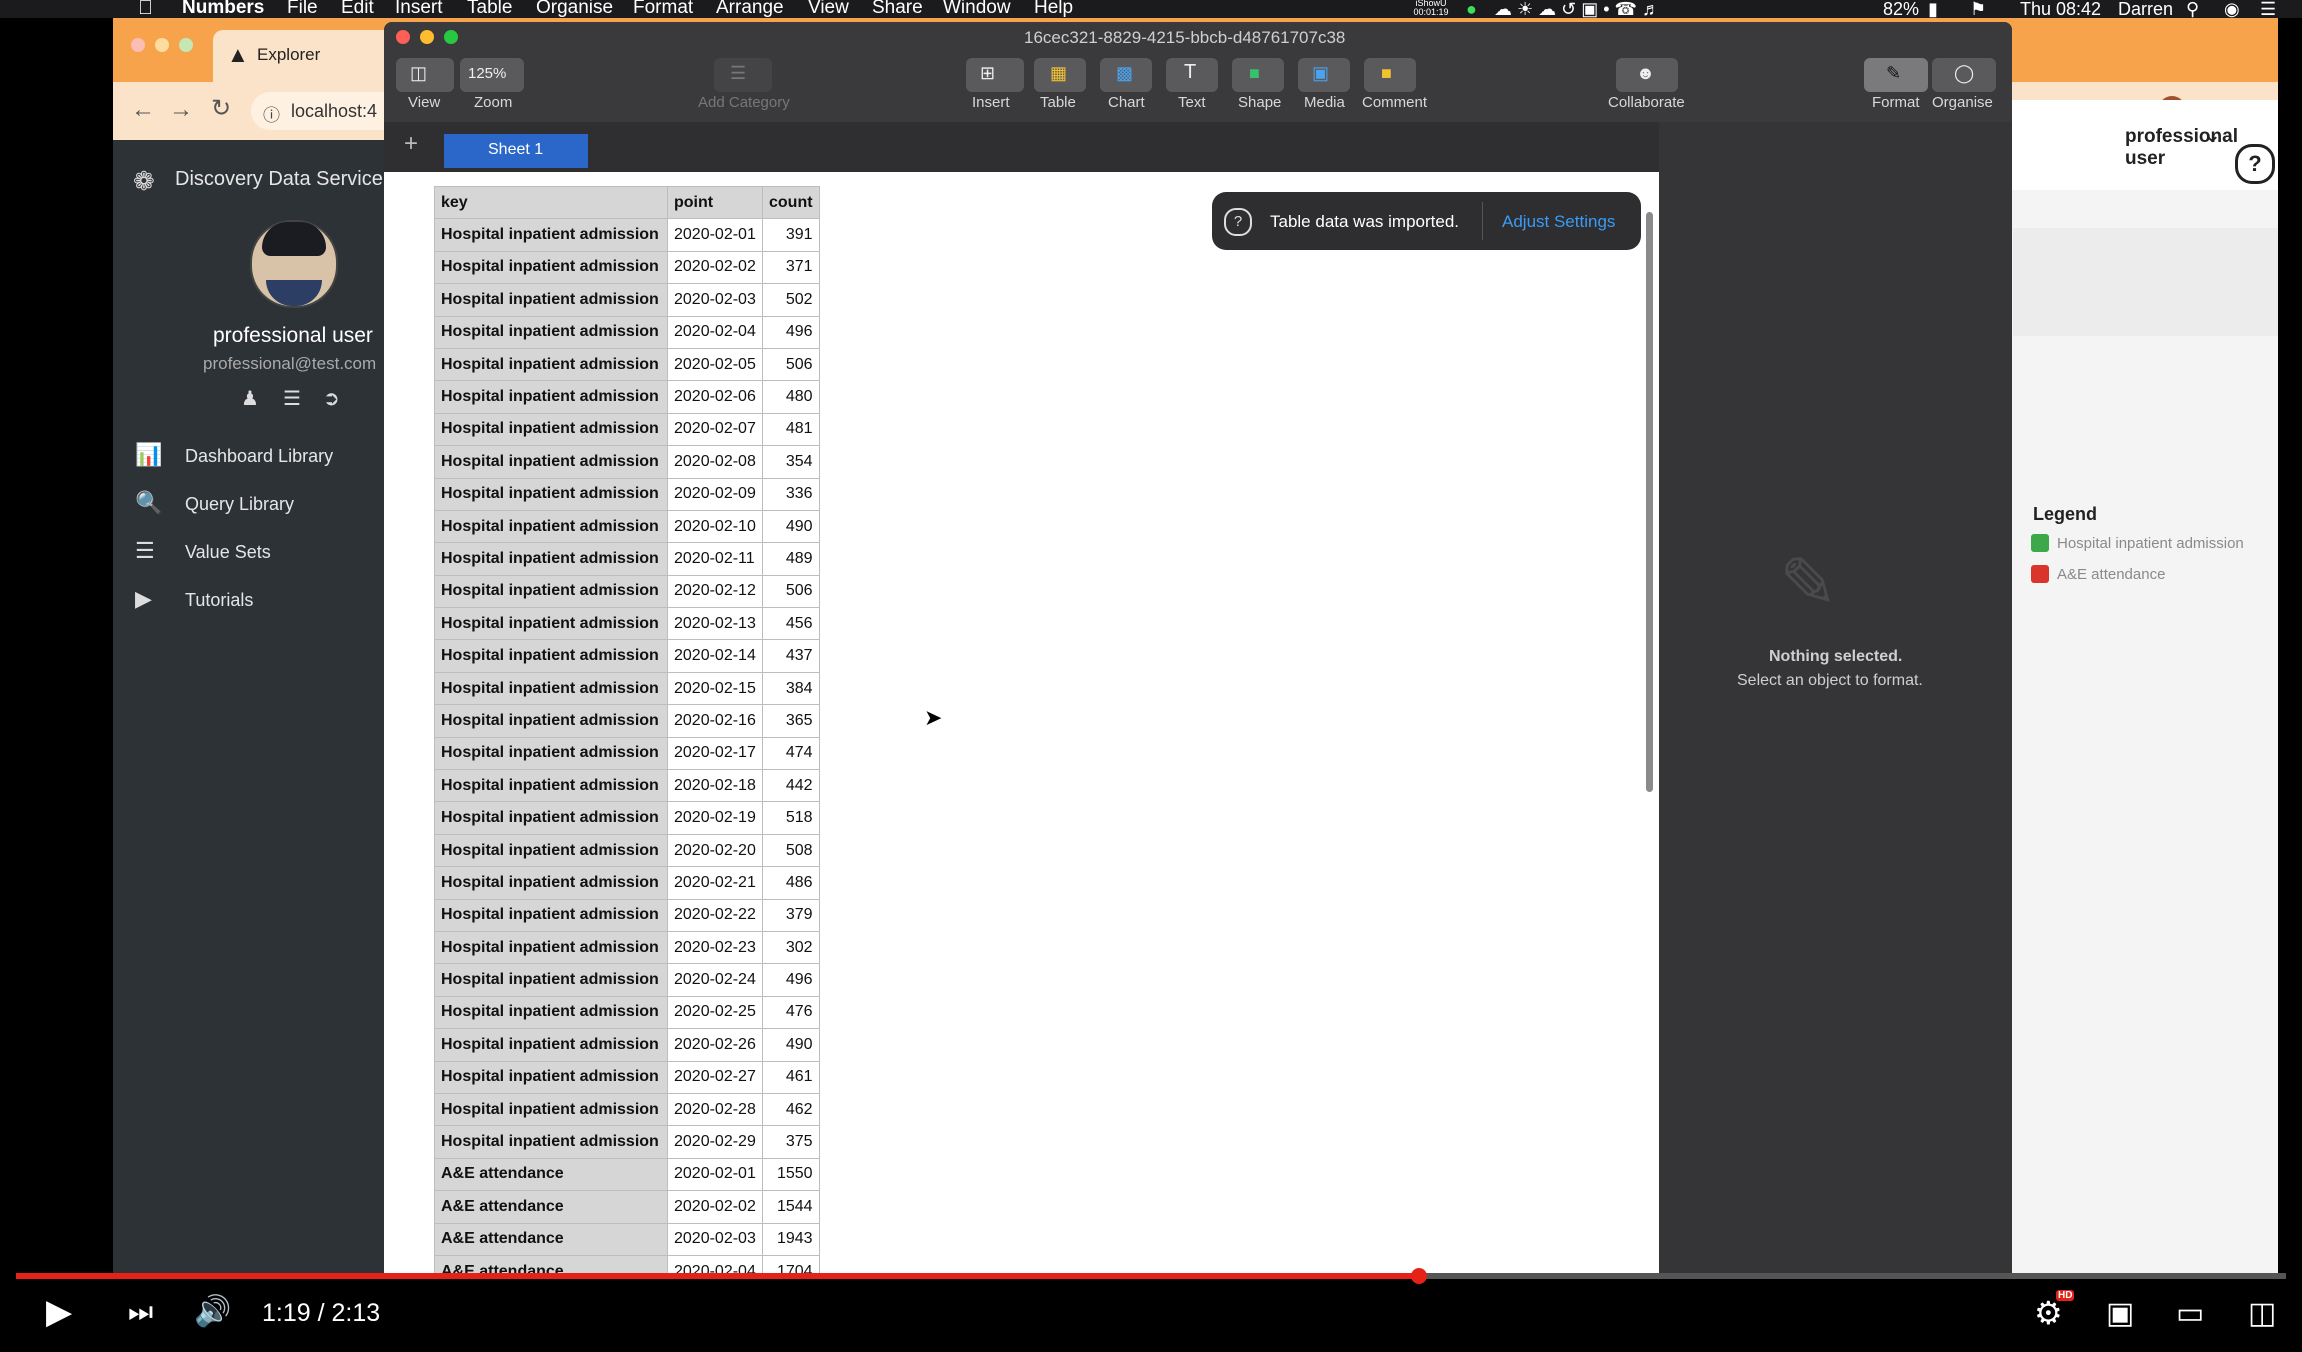 Image resolution: width=2302 pixels, height=1352 pixels. What do you see at coordinates (1649, 502) in the screenshot?
I see `vertical-scrollbar` at bounding box center [1649, 502].